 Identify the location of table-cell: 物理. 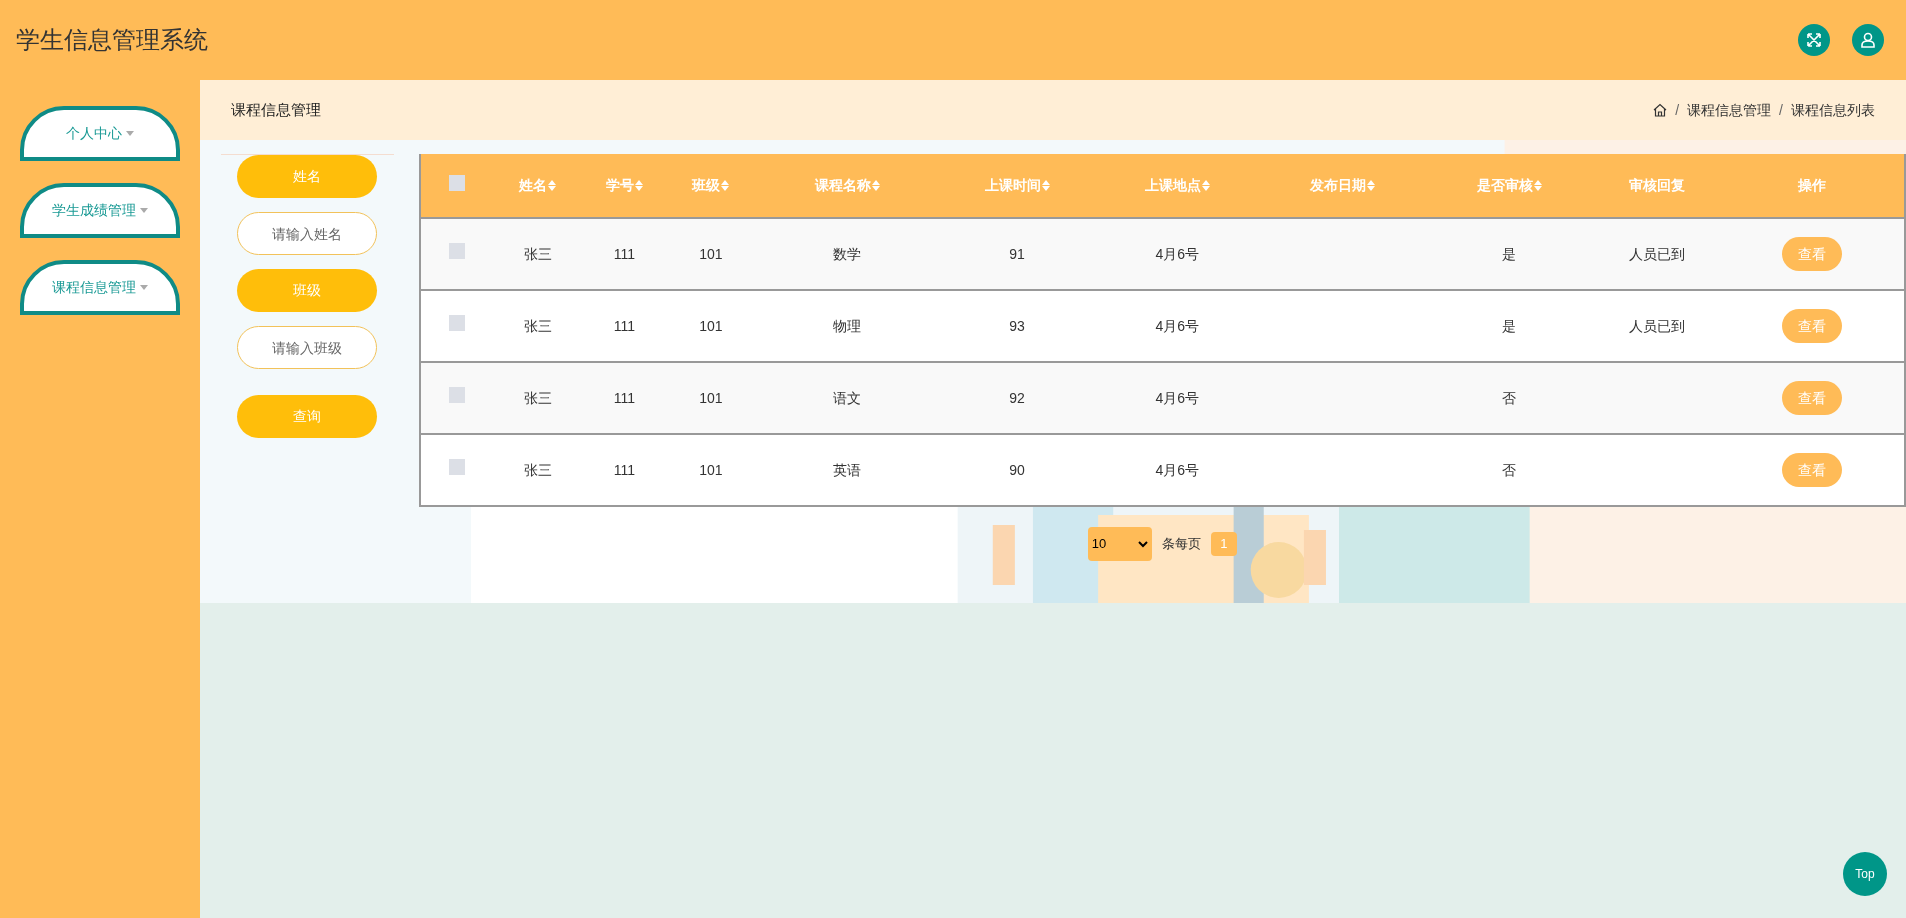
(847, 325).